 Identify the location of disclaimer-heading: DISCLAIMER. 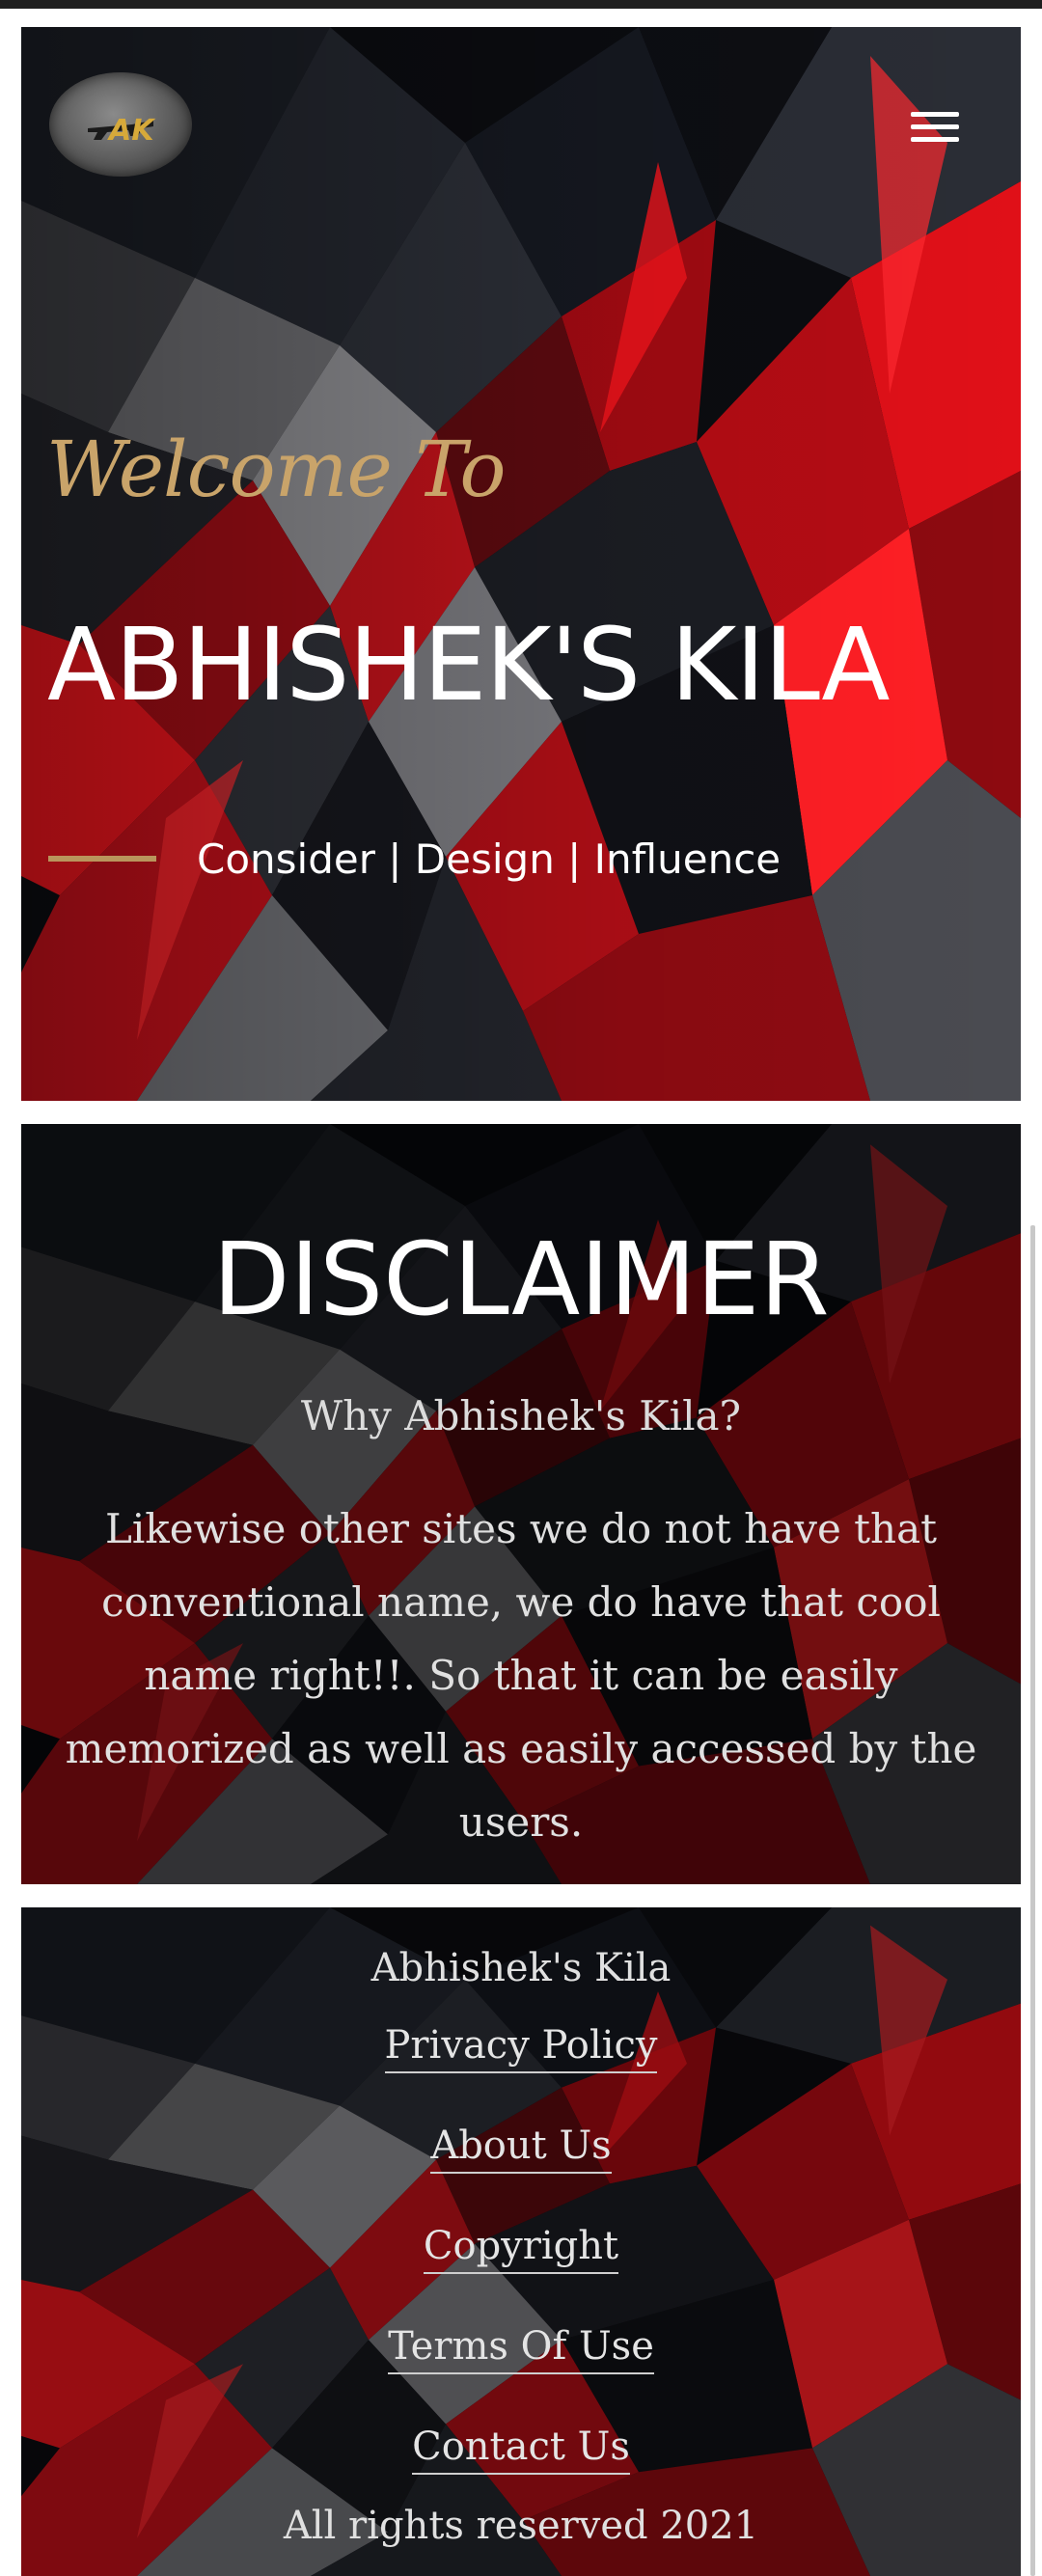
(521, 1279).